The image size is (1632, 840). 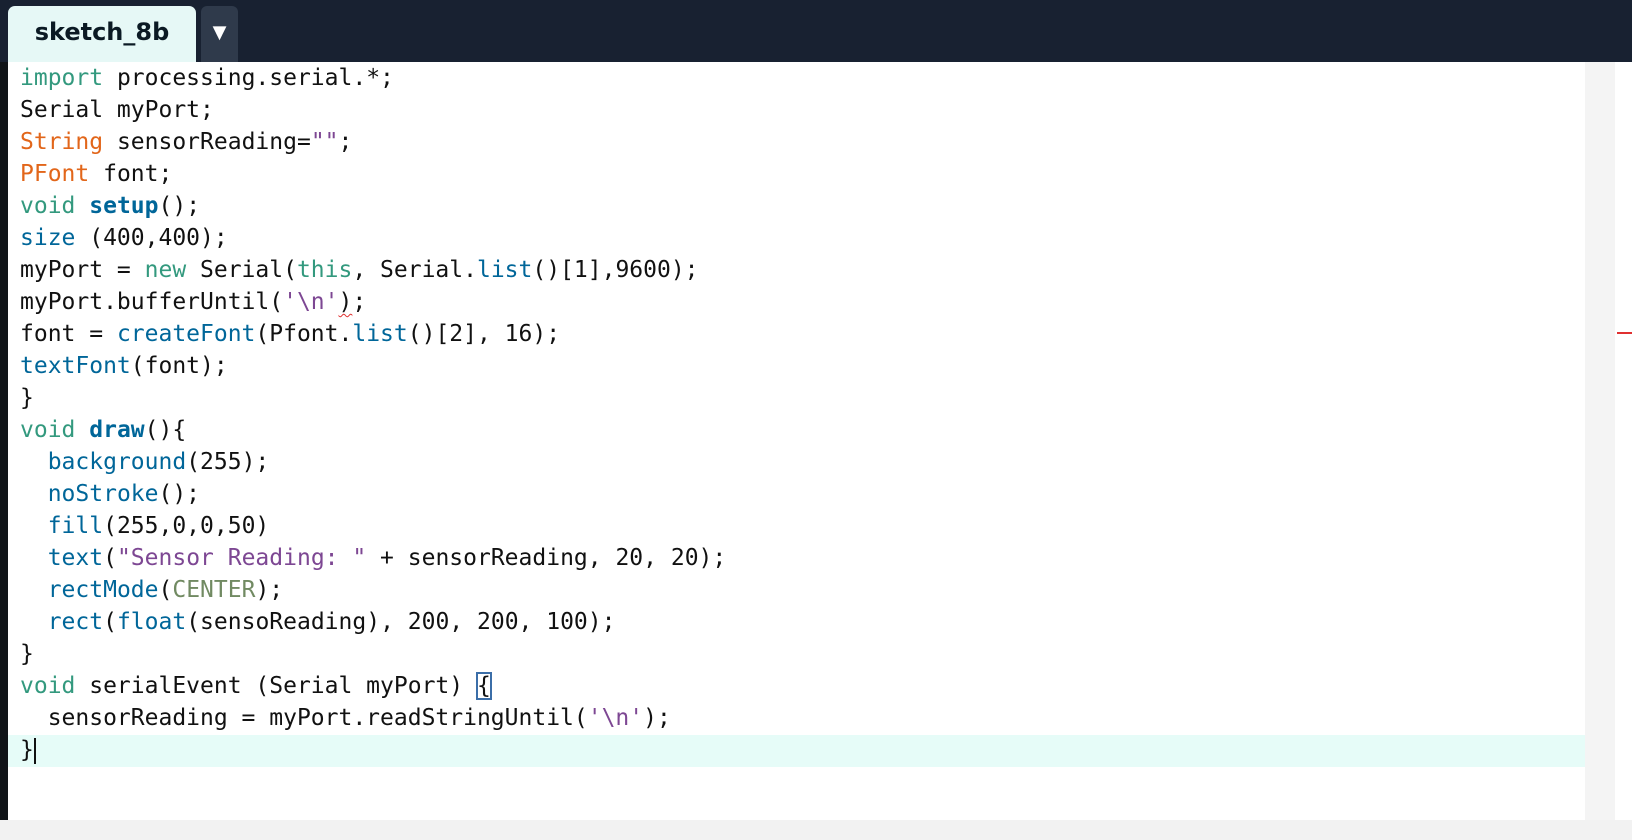 What do you see at coordinates (152, 302) in the screenshot?
I see `code-token: myPort.bufferUntil(` at bounding box center [152, 302].